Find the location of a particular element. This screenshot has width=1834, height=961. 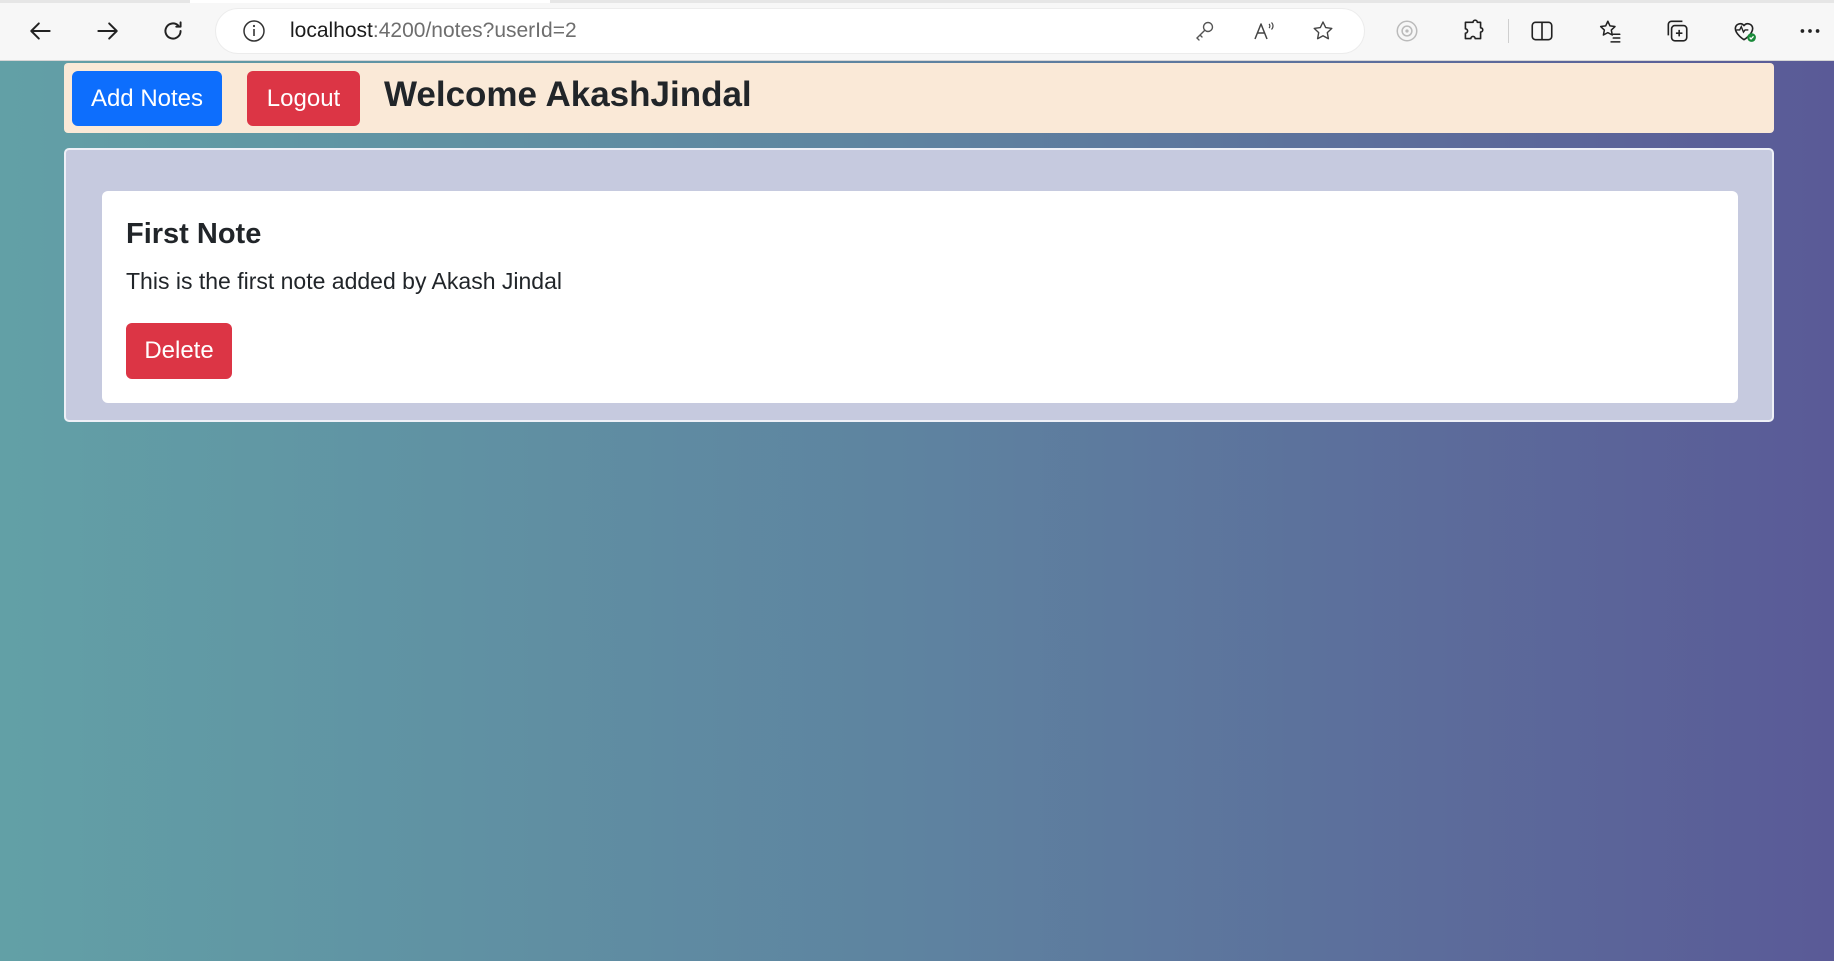

browser-toolbar: localhost:4200/notes?userId=2 is located at coordinates (917, 30).